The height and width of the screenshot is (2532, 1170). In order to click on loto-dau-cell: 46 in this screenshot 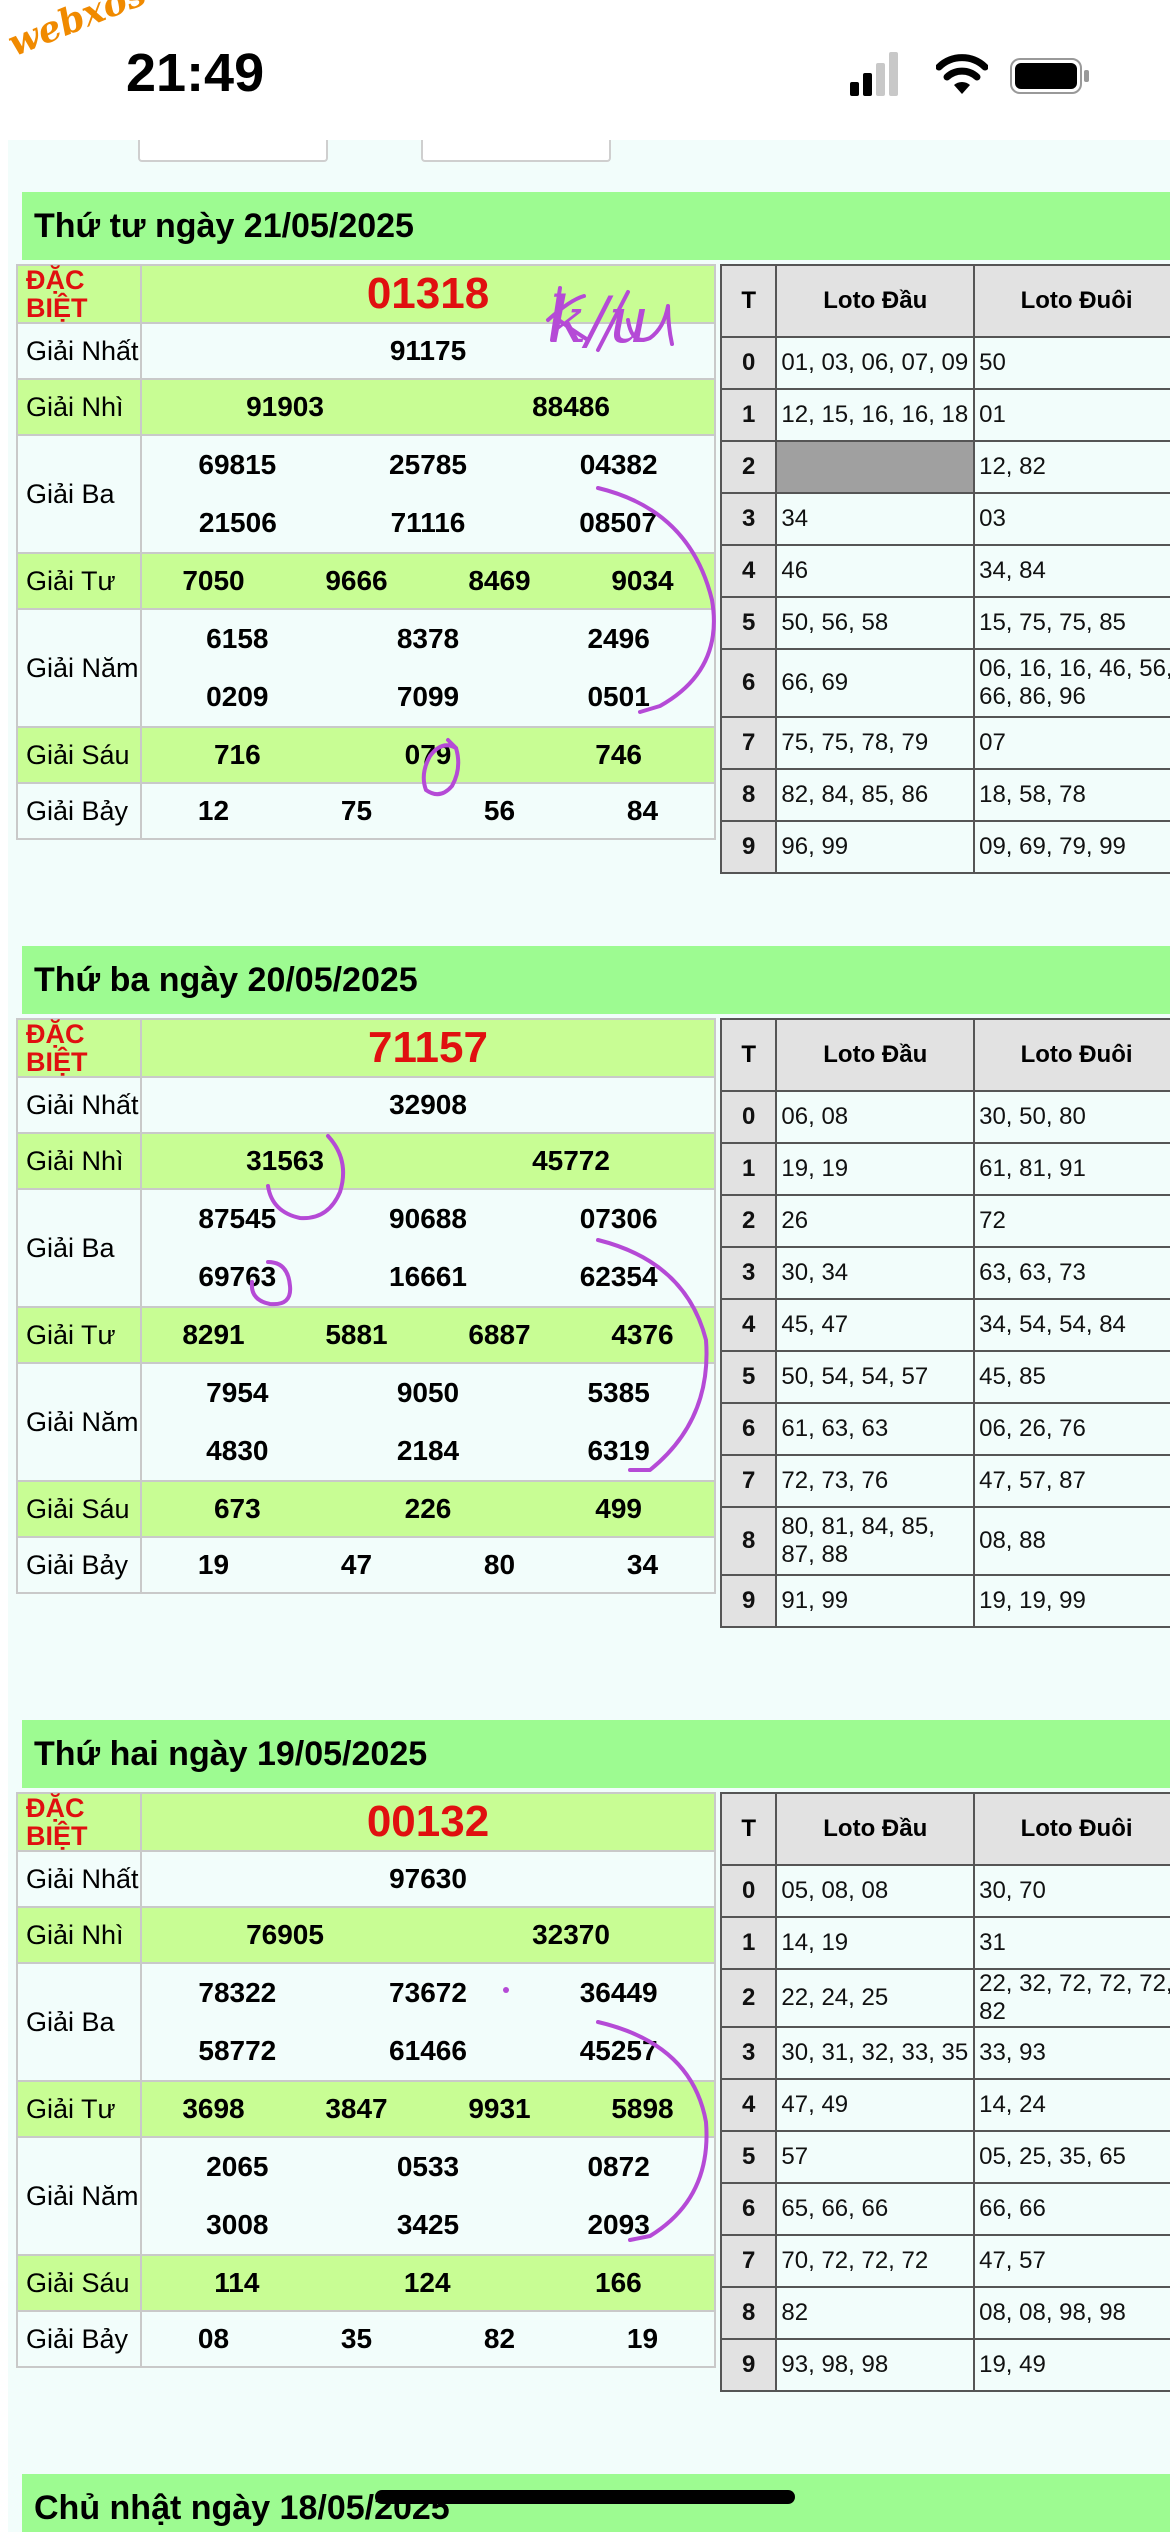, I will do `click(875, 571)`.